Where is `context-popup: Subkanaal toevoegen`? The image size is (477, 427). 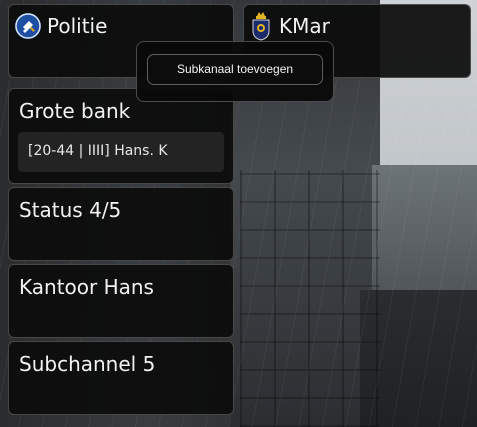
context-popup: Subkanaal toevoegen is located at coordinates (235, 71).